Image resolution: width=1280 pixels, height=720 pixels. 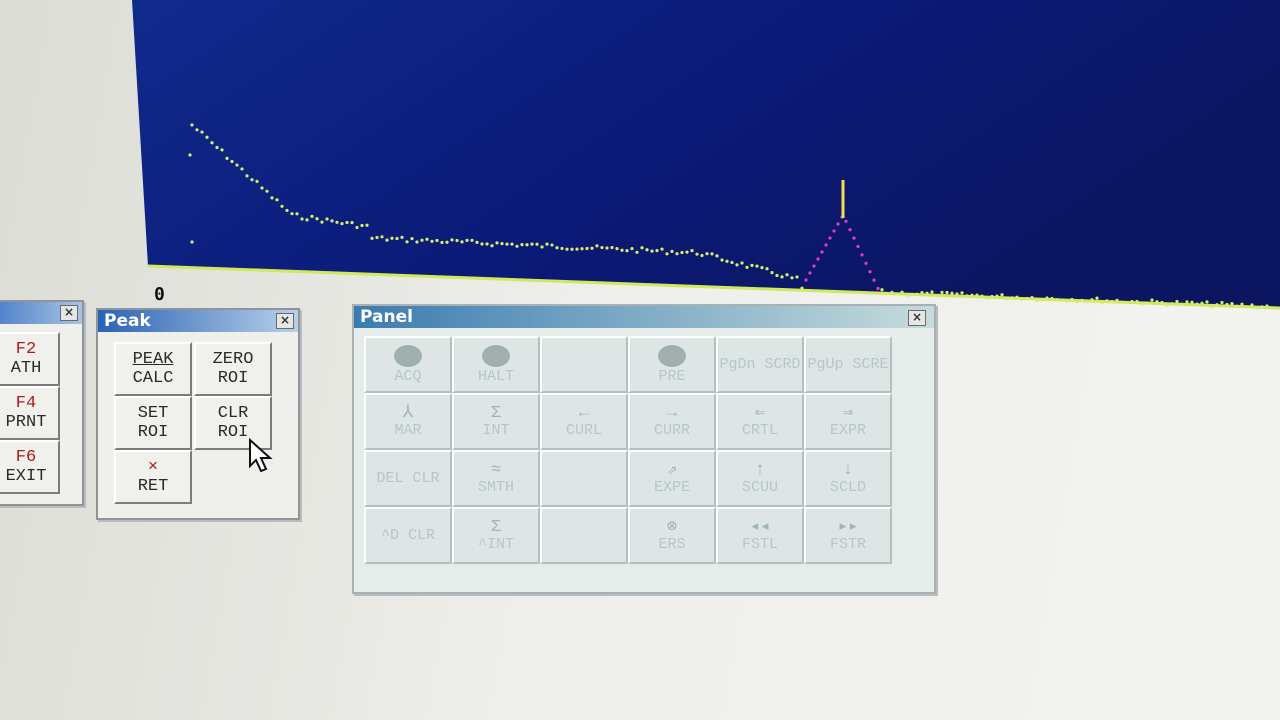 I want to click on panel-button-expe: ⇗ EXPE, so click(x=672, y=478).